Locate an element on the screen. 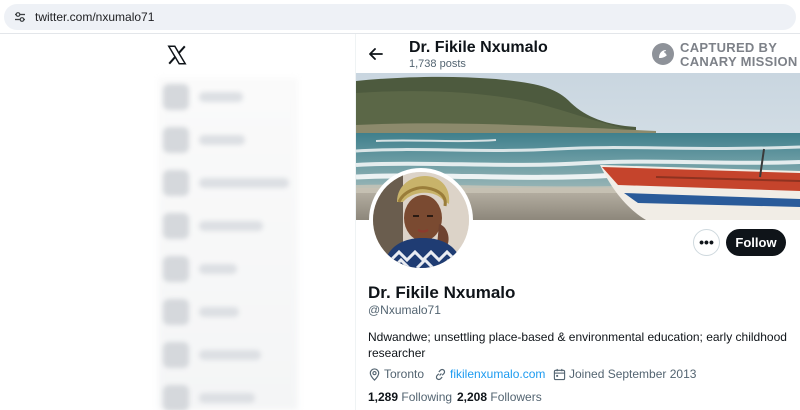  joined-text: Joined September 2013 is located at coordinates (633, 374).